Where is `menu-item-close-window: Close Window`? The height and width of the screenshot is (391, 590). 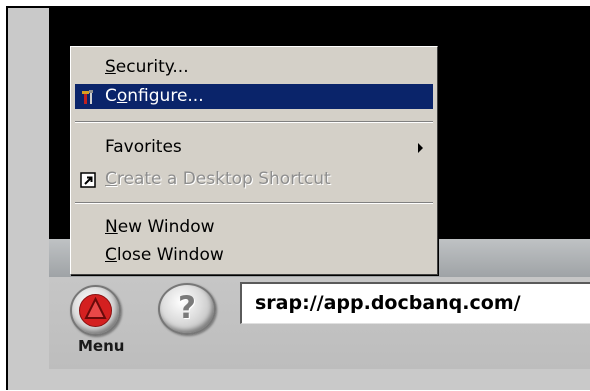
menu-item-close-window: Close Window is located at coordinates (254, 255).